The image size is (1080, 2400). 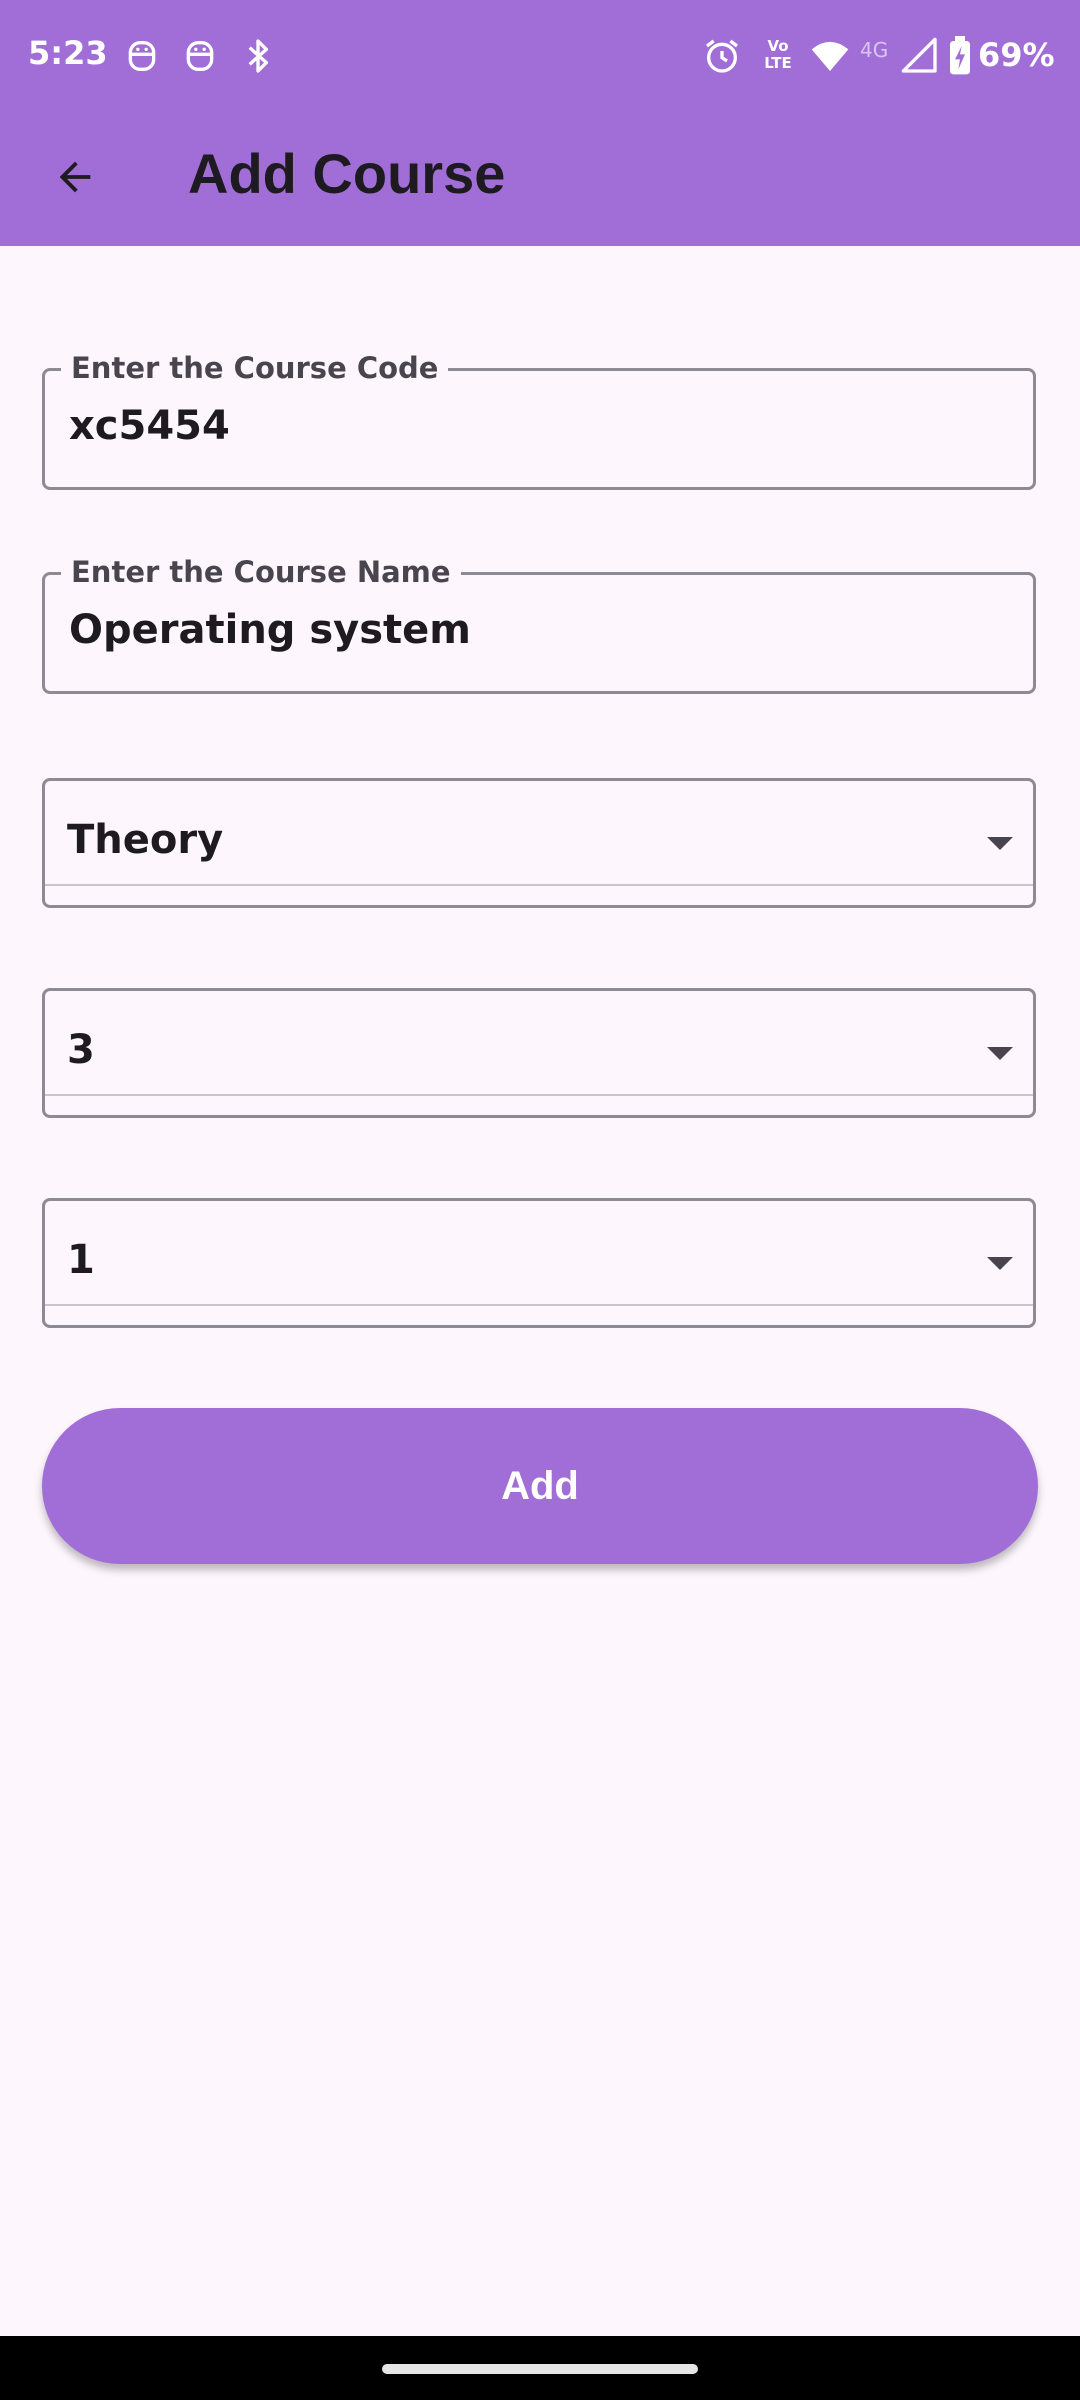 I want to click on course-code-field: Enter the Course Code xc5454, so click(x=539, y=419).